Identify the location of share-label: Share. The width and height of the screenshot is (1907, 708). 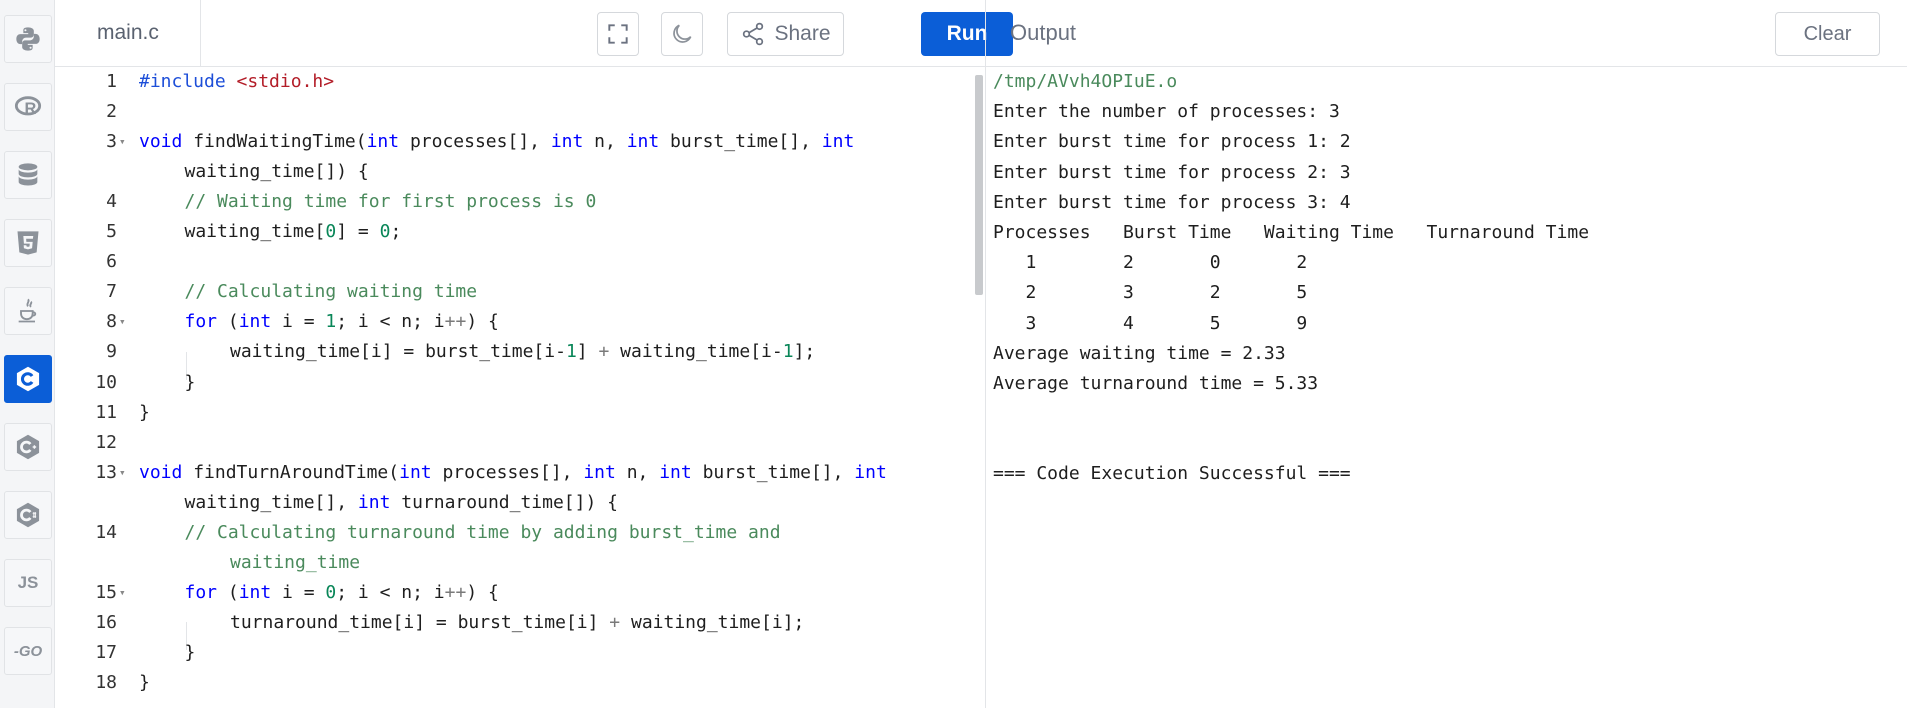
(802, 33).